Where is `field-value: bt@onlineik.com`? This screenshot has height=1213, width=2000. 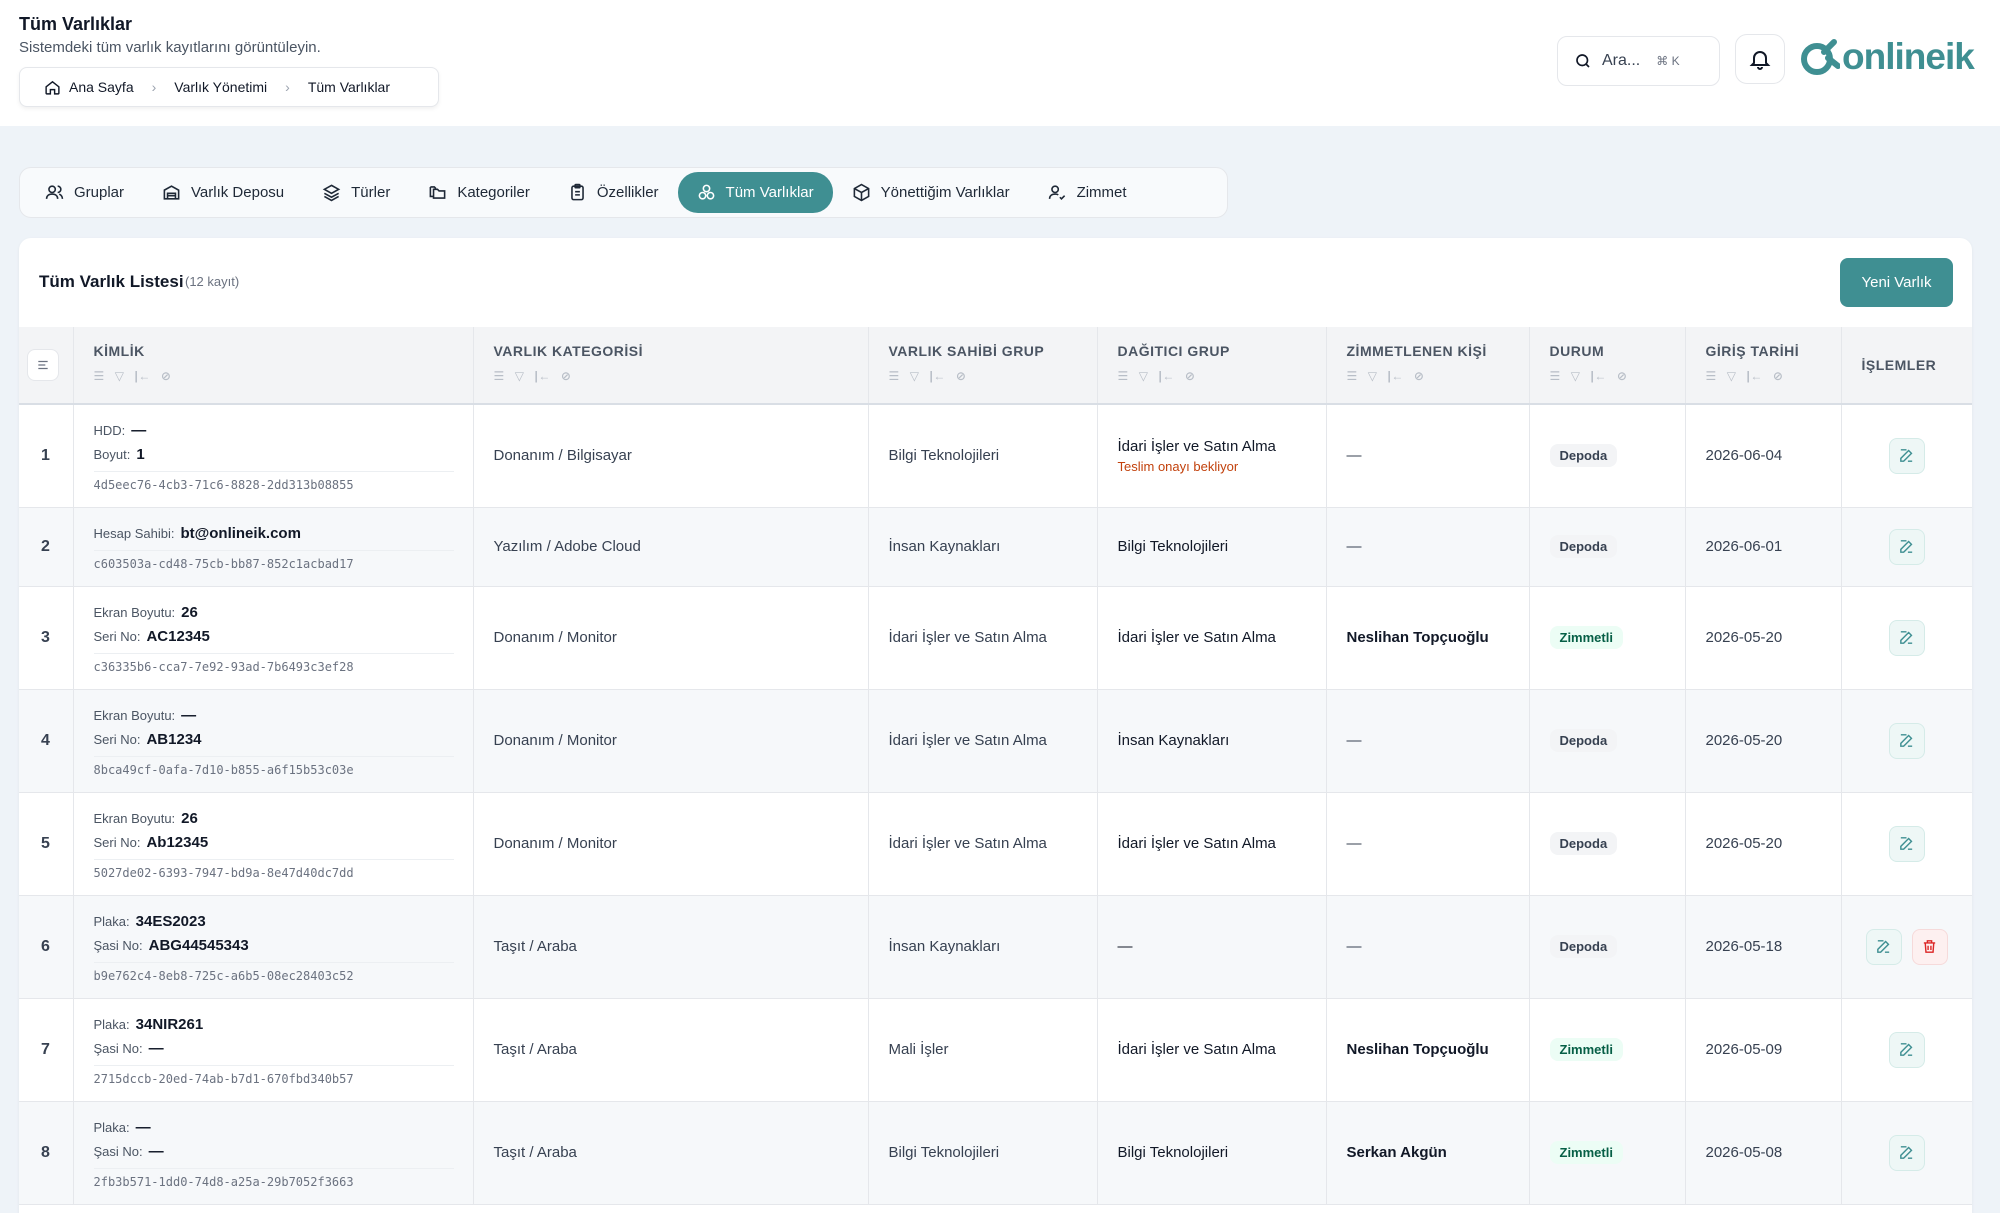
field-value: bt@onlineik.com is located at coordinates (240, 533).